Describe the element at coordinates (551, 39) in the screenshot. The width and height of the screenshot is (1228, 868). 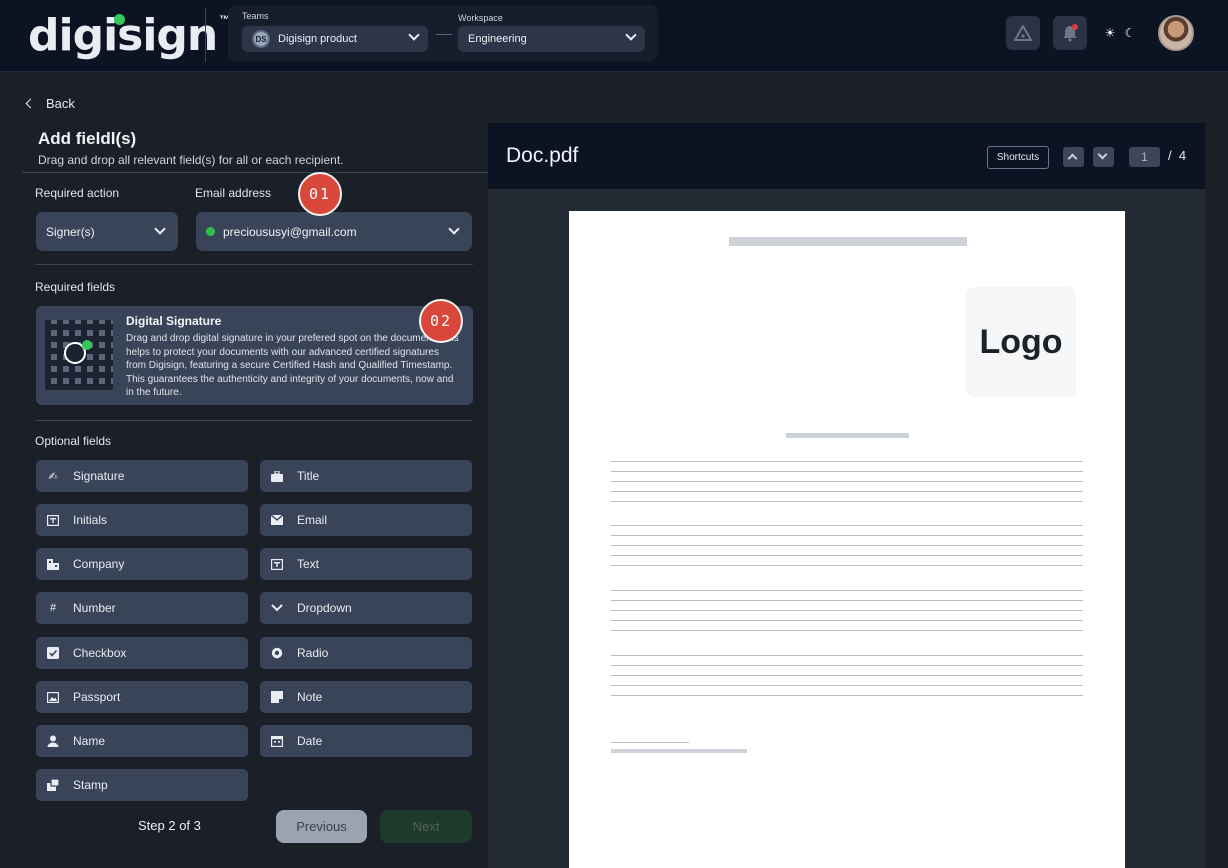
I see `workspace-select: Engineering` at that location.